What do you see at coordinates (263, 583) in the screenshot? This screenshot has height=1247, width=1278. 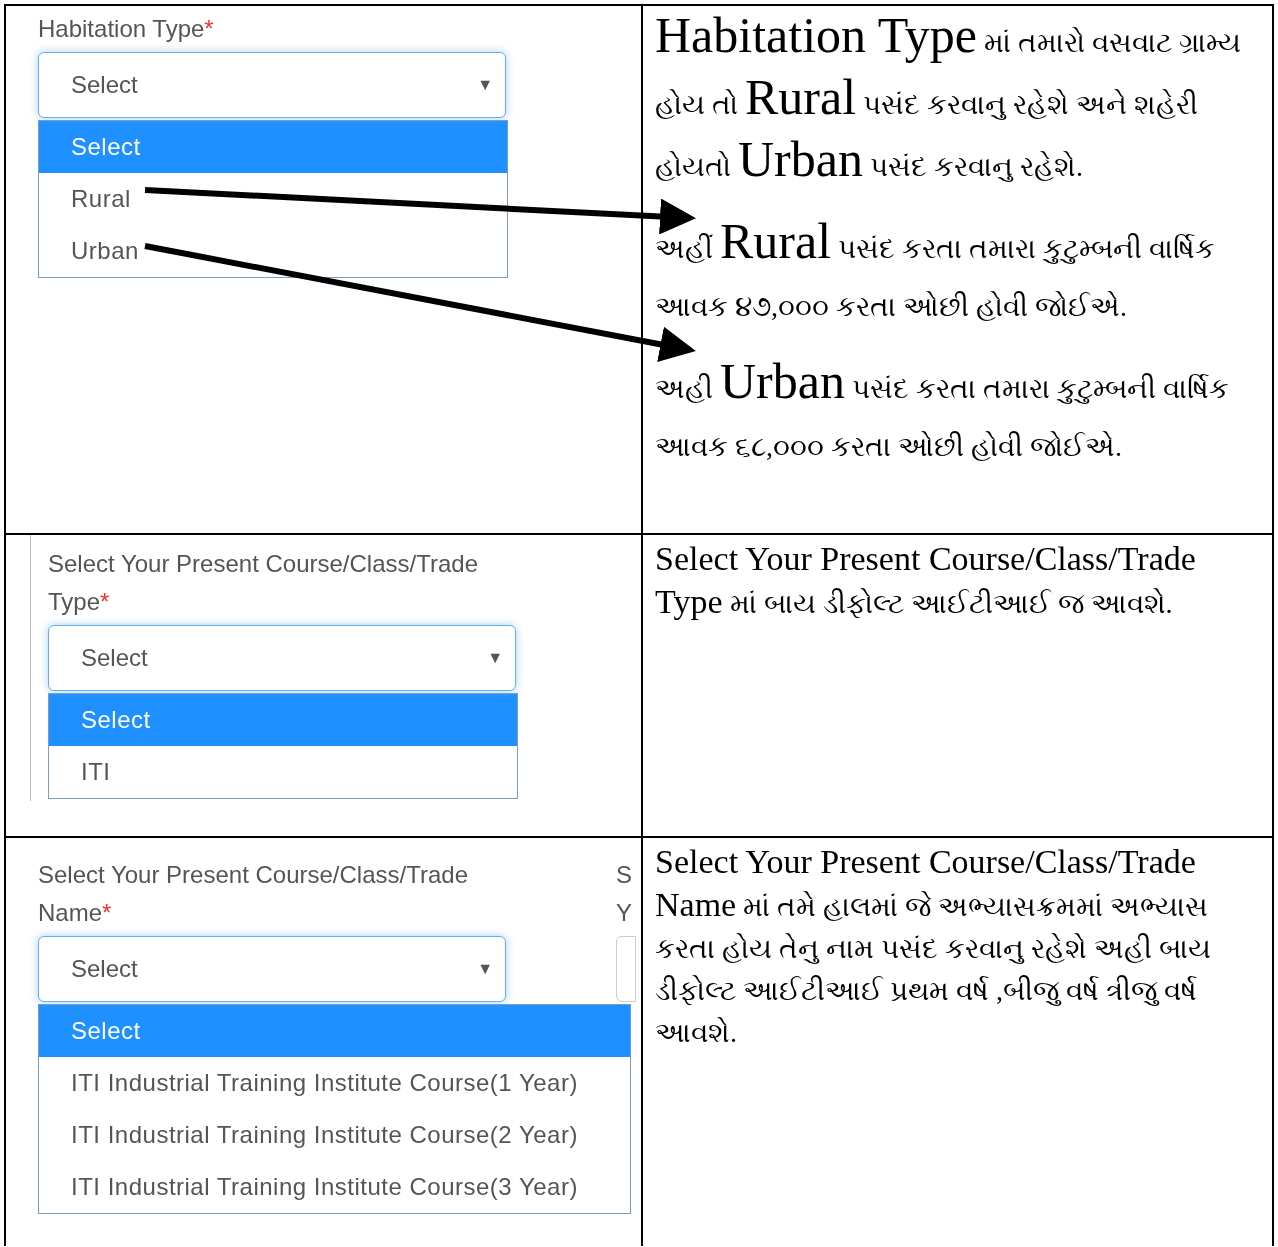 I see `field-label: Select Your Present Course/Class/Trade Type*` at bounding box center [263, 583].